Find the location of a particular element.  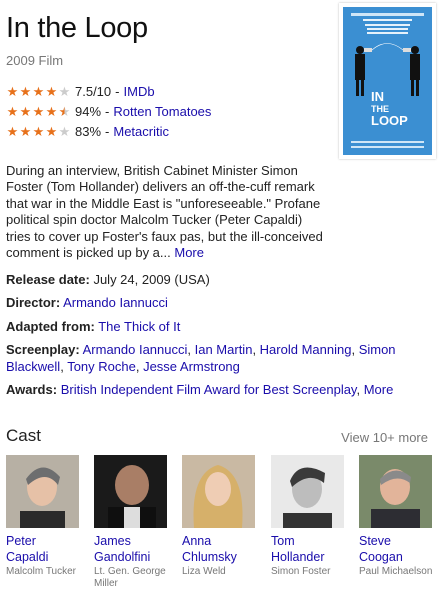

poster-title-line: LOOP is located at coordinates (389, 120).